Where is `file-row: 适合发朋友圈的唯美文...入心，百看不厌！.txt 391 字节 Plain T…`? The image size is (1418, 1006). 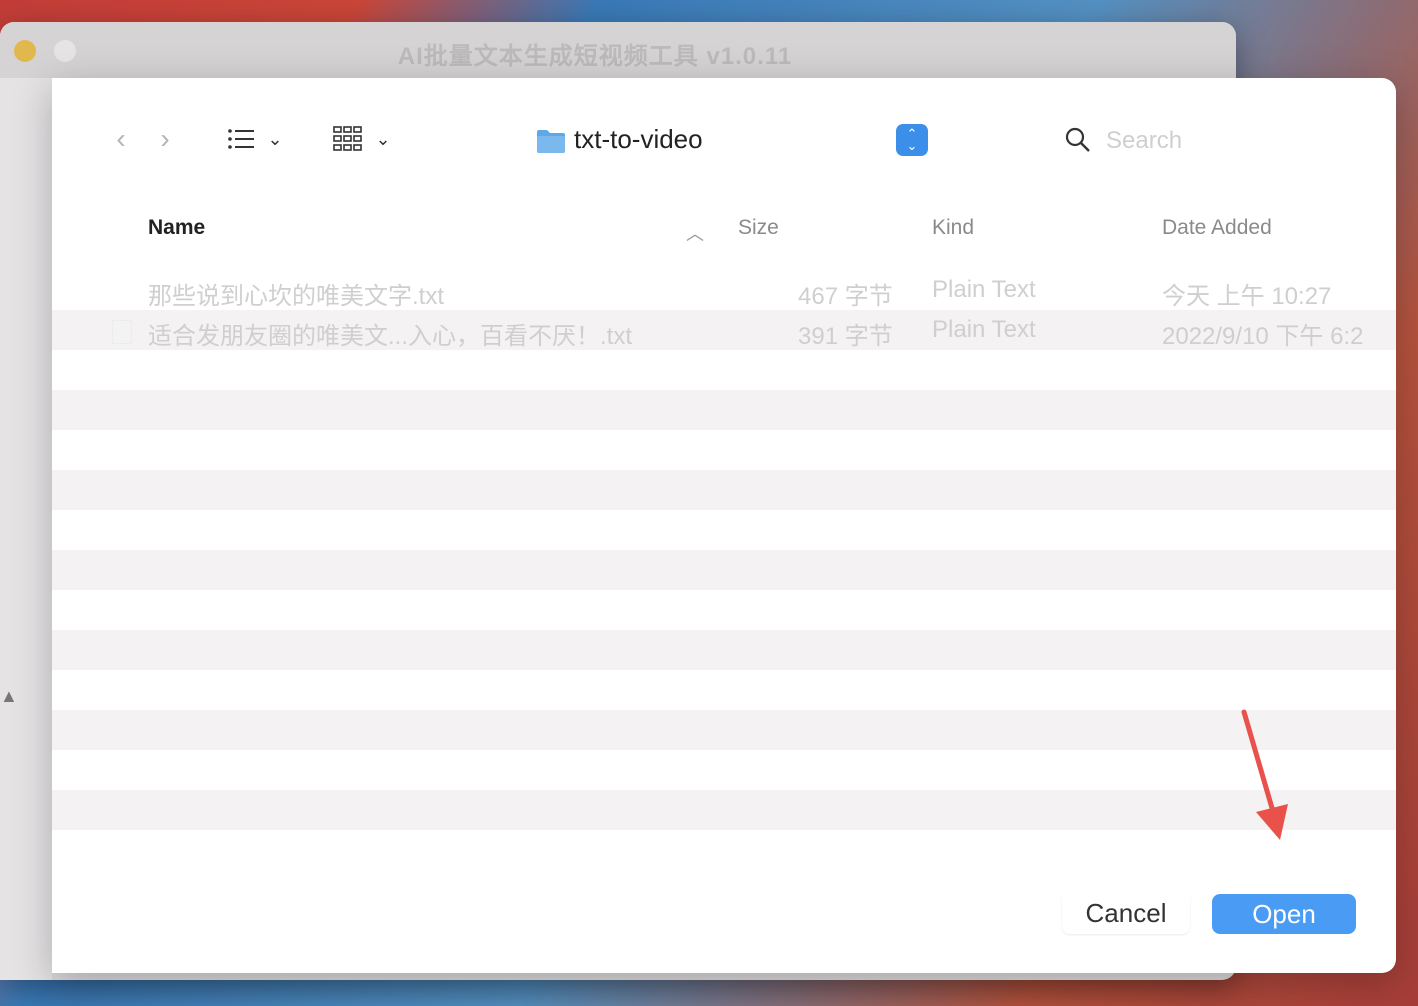 file-row: 适合发朋友圈的唯美文...入心，百看不厌！.txt 391 字节 Plain T… is located at coordinates (724, 330).